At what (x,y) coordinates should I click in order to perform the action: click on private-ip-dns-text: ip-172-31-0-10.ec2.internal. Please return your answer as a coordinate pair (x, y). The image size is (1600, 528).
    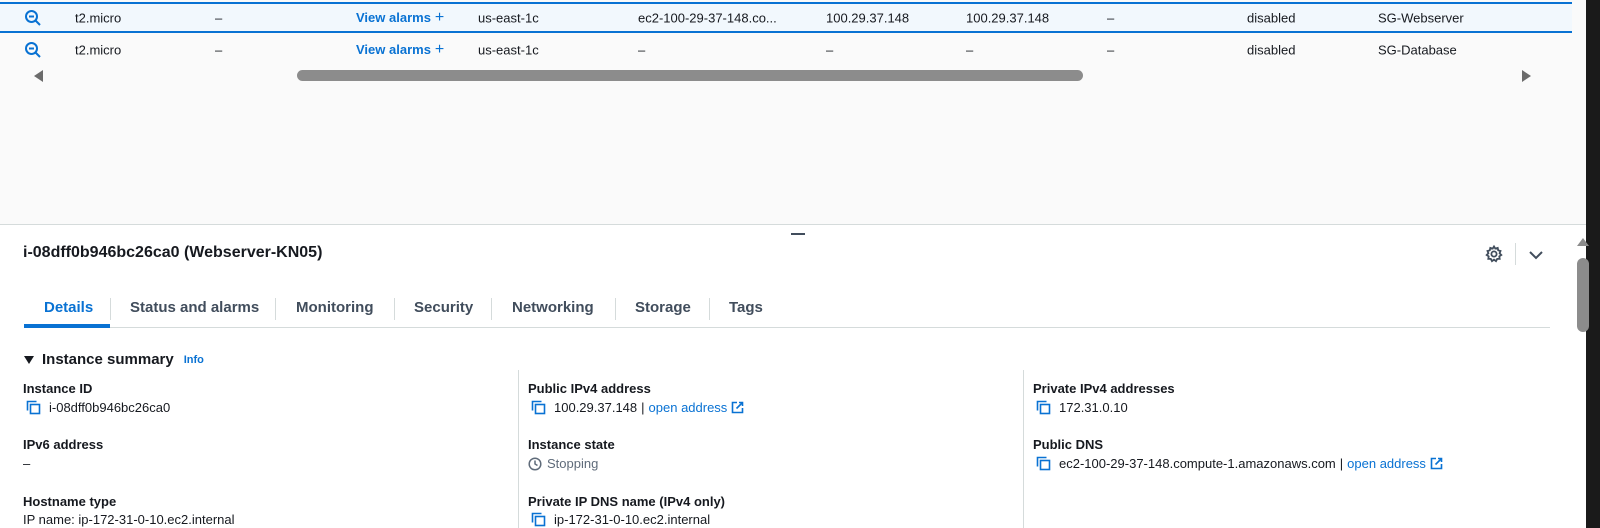
    Looking at the image, I should click on (632, 519).